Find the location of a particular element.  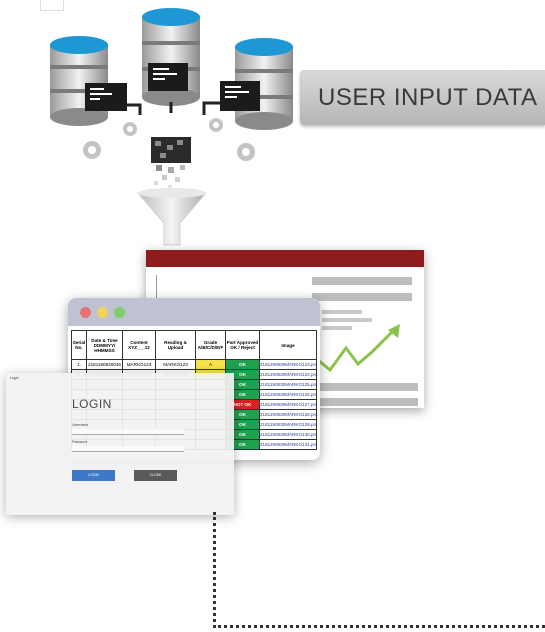

datetime-cell: 2181190830045 is located at coordinates (104, 364).